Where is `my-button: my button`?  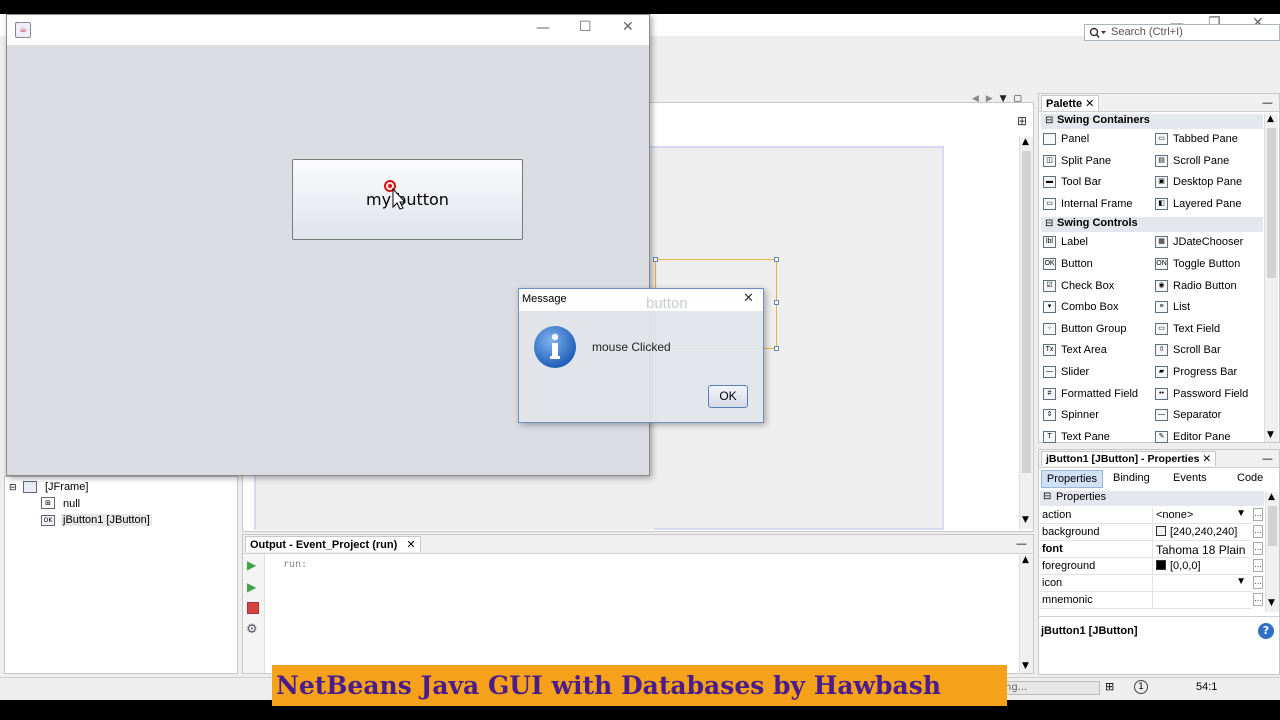 my-button: my button is located at coordinates (407, 199).